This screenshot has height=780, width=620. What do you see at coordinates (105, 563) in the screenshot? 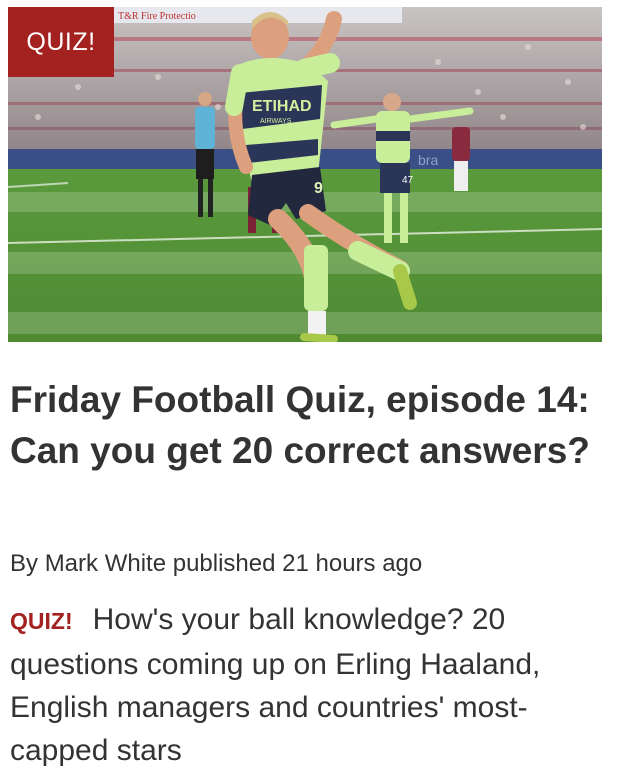
I see `author-link: Mark White` at bounding box center [105, 563].